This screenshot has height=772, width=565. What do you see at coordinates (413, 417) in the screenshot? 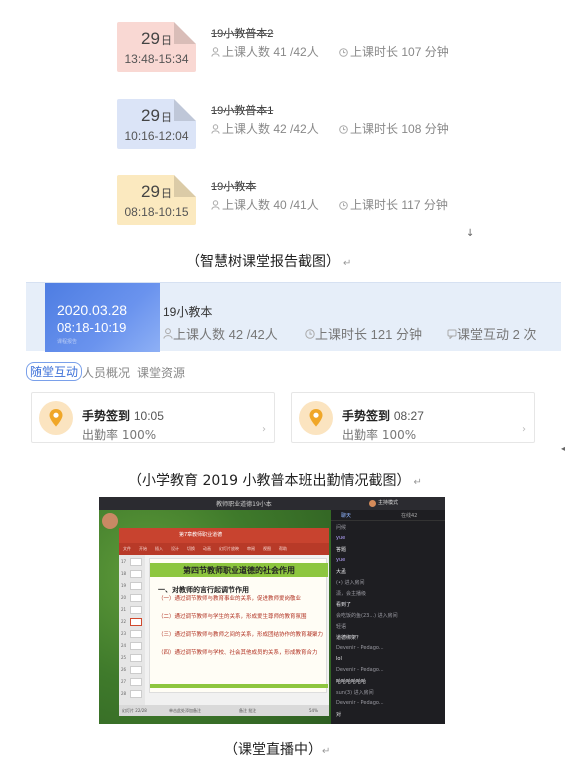
I see `sign-in-card: 手势签到 08:27 出勤率 100% ›` at bounding box center [413, 417].